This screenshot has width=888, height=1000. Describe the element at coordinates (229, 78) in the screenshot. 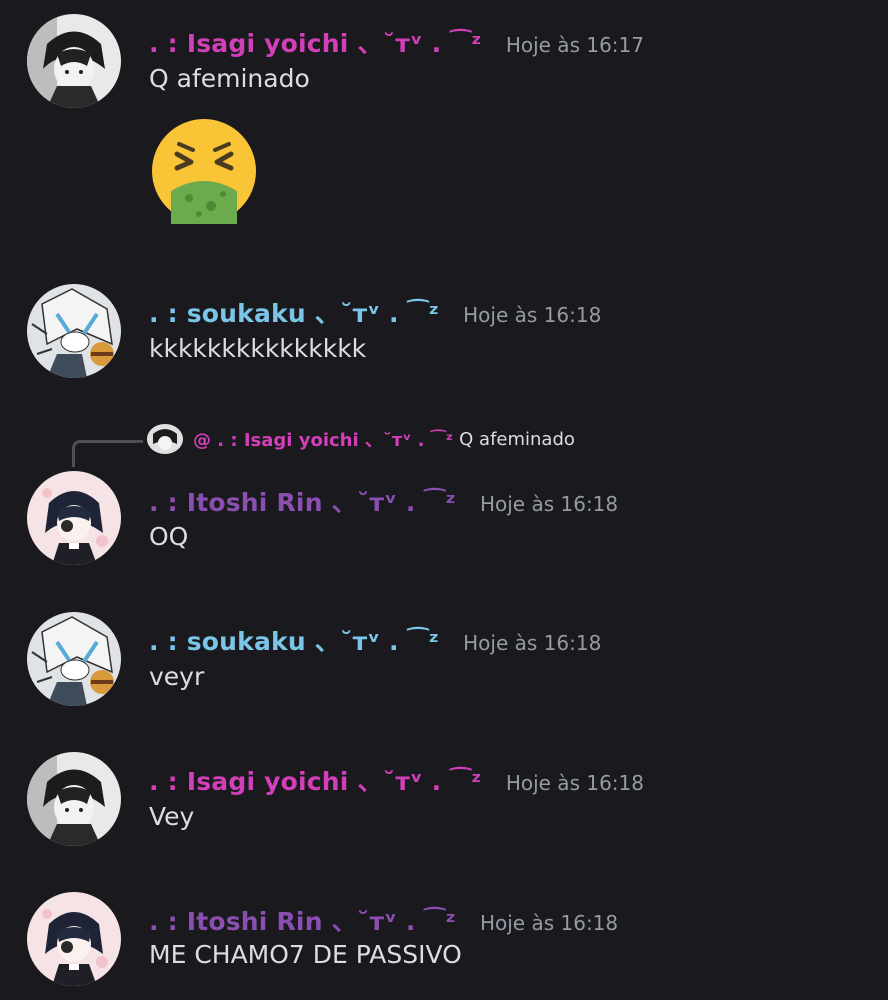

I see `message-text: Q afeminado` at that location.